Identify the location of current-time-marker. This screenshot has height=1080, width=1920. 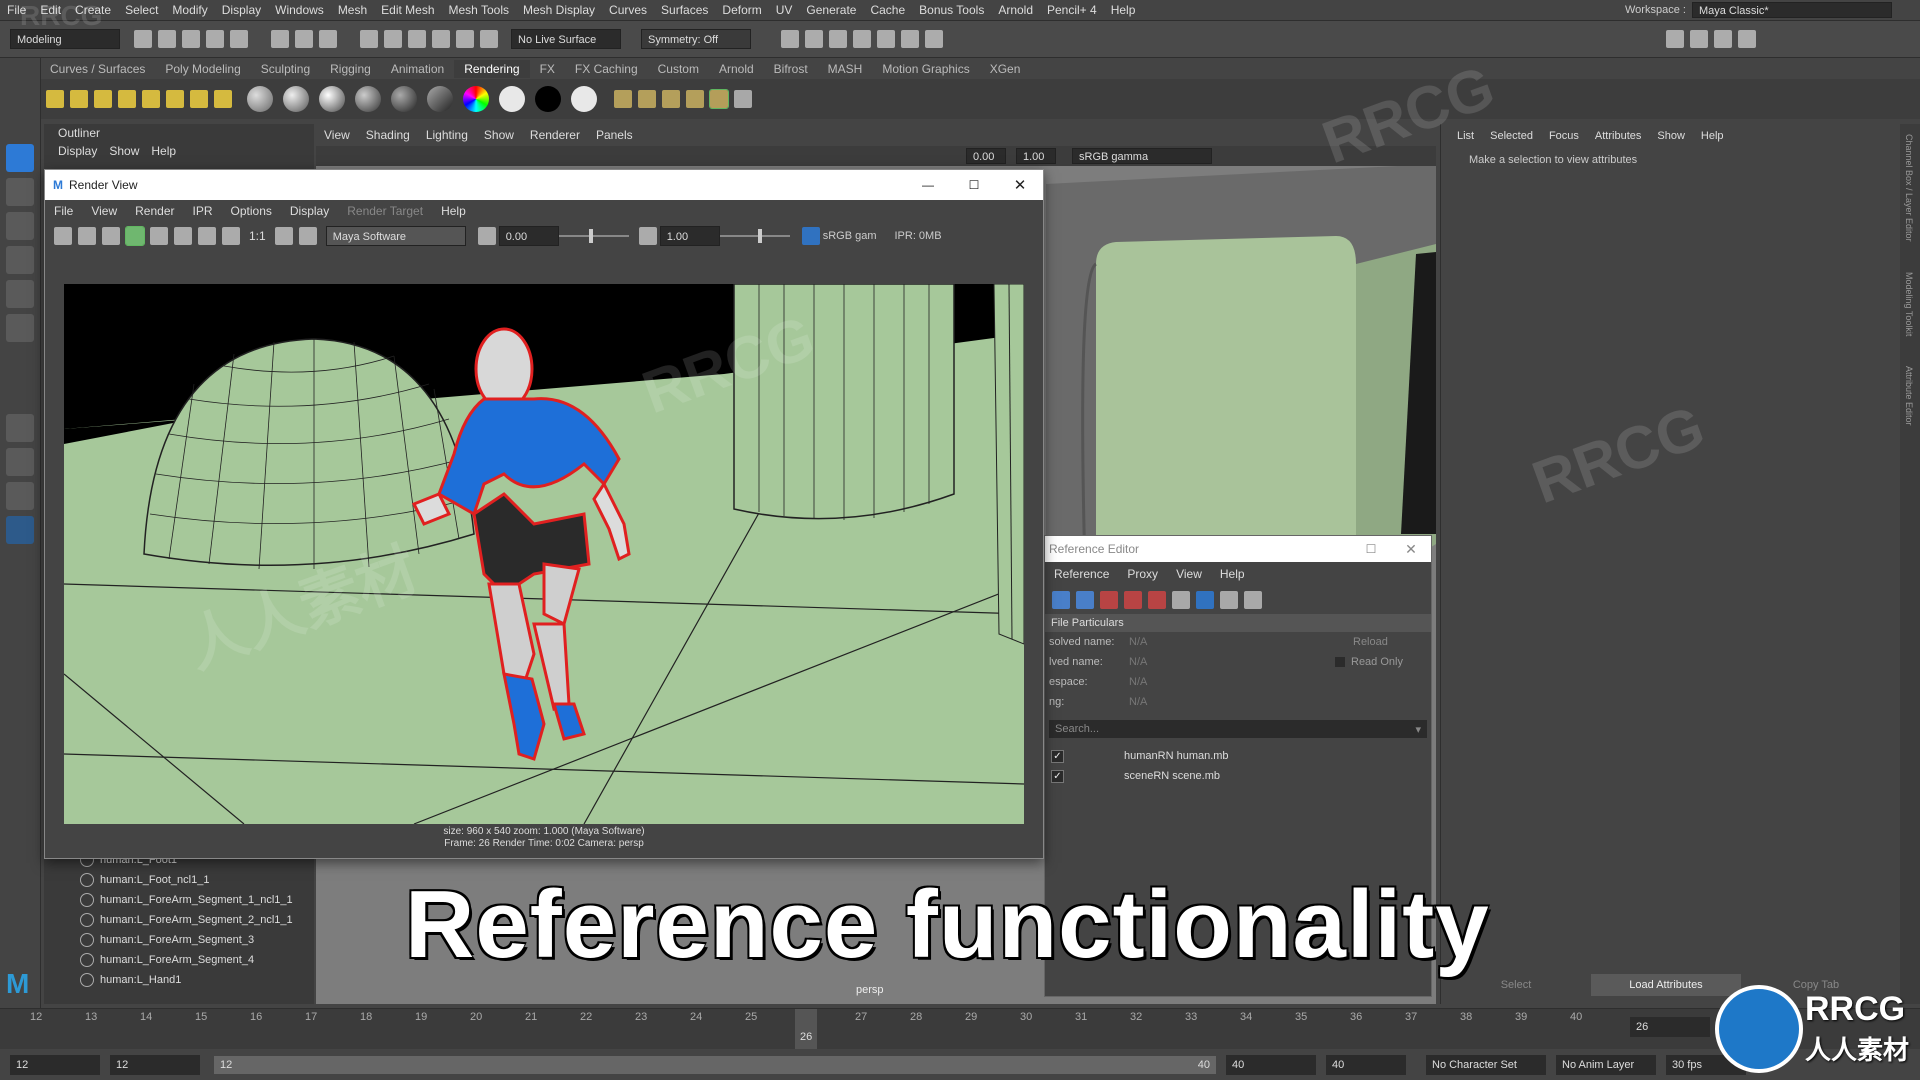
(806, 1029).